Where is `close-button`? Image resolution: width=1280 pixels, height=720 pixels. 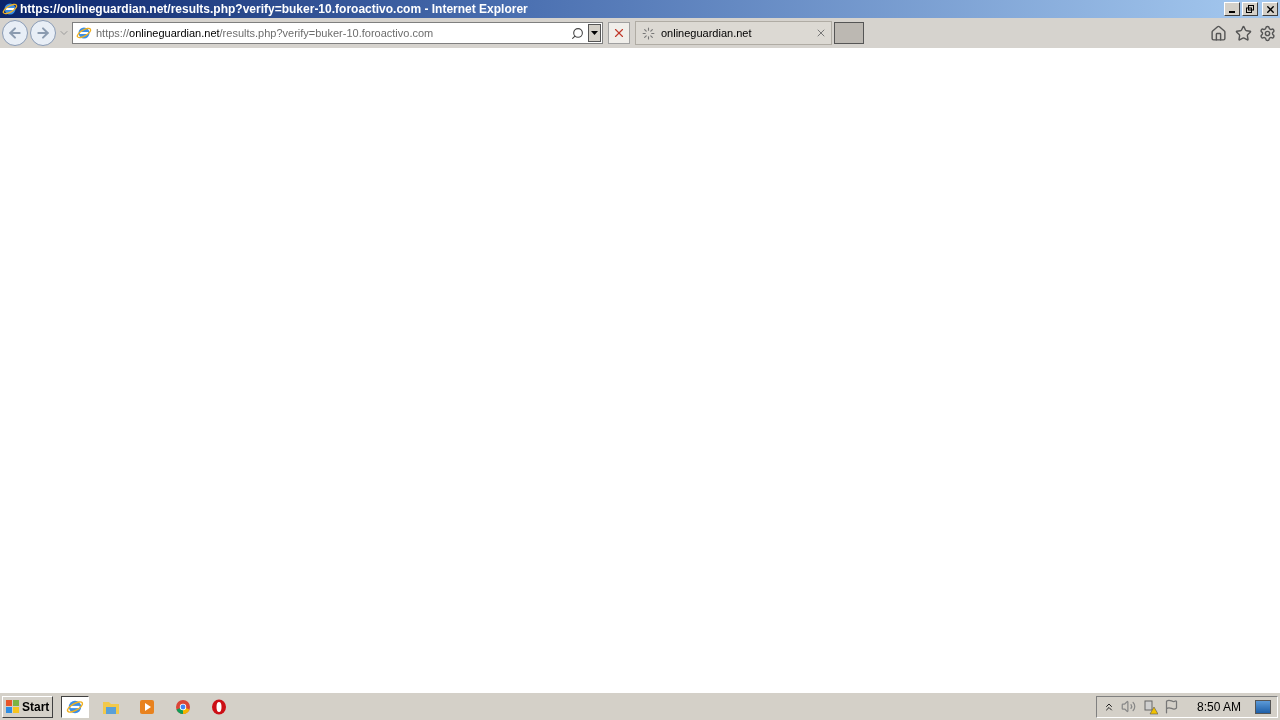
close-button is located at coordinates (1270, 9).